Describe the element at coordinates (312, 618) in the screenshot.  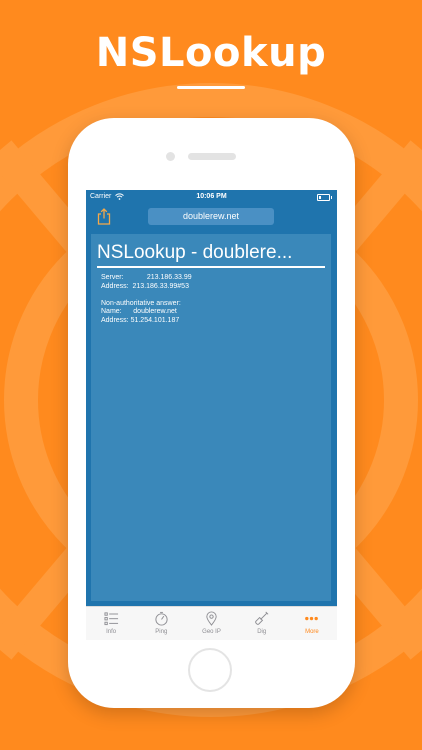
I see `more-dots-icon` at that location.